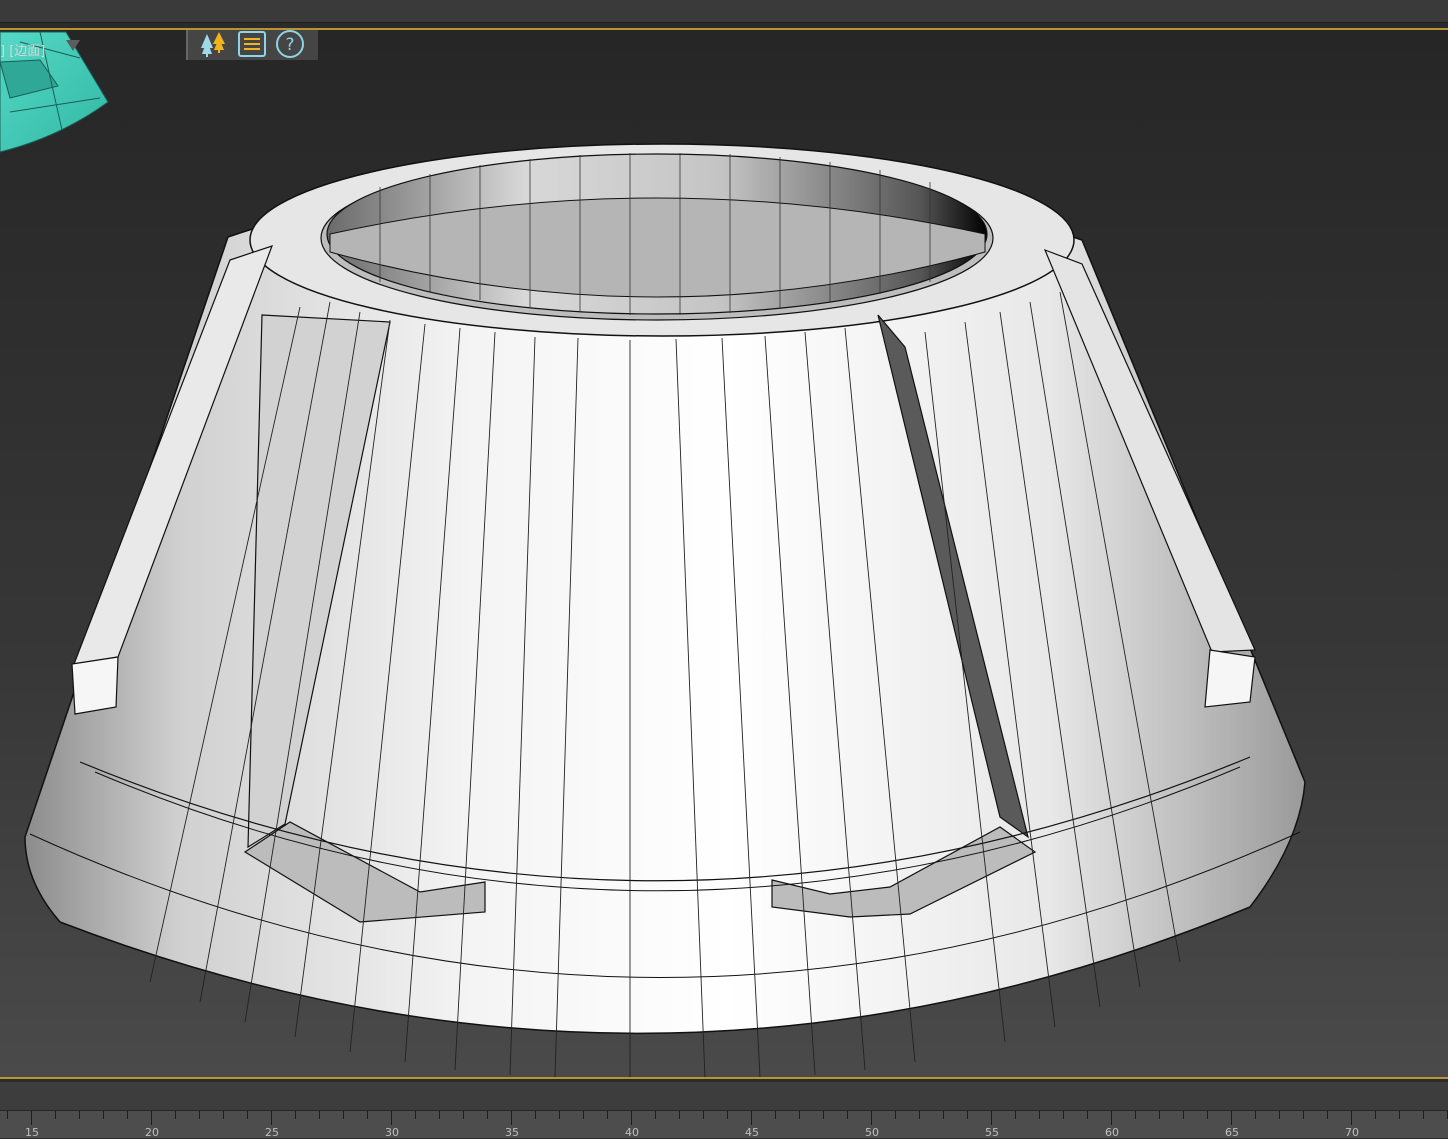 The height and width of the screenshot is (1139, 1448). Describe the element at coordinates (22, 49) in the screenshot. I see `viewport-shading-label: ] [边面]` at that location.